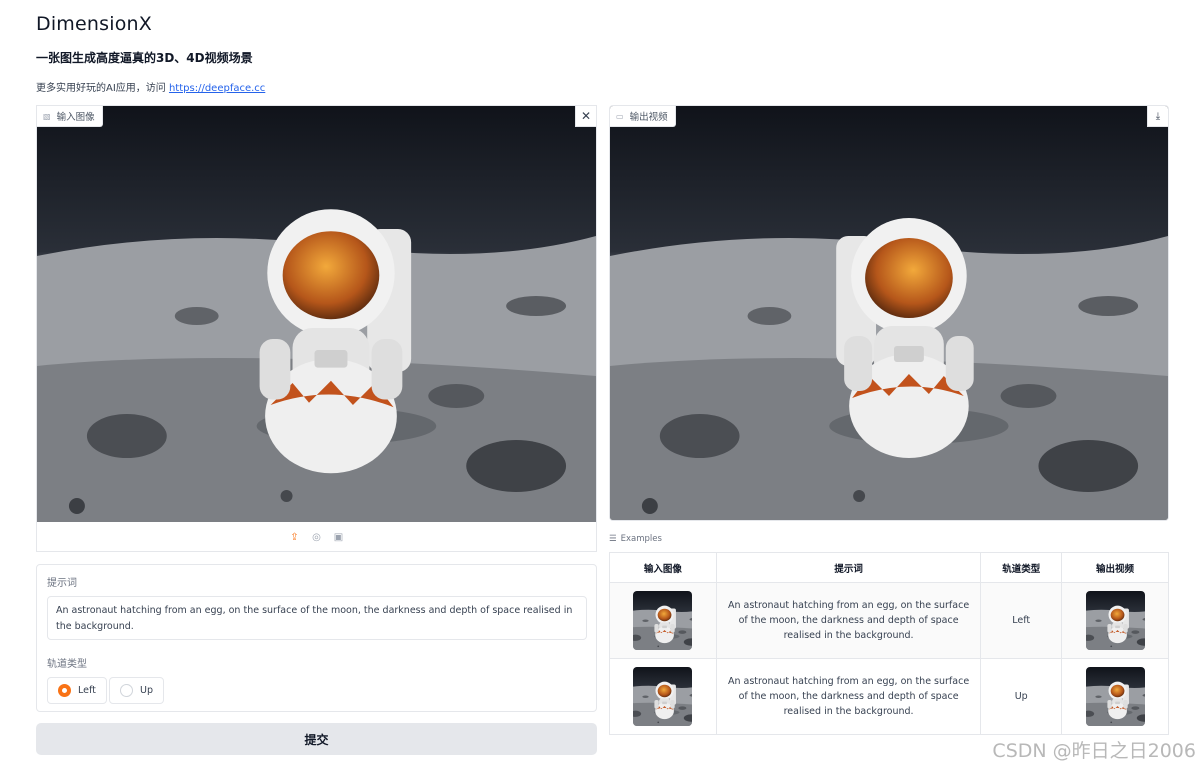  I want to click on example-trajectory: Left, so click(1021, 620).